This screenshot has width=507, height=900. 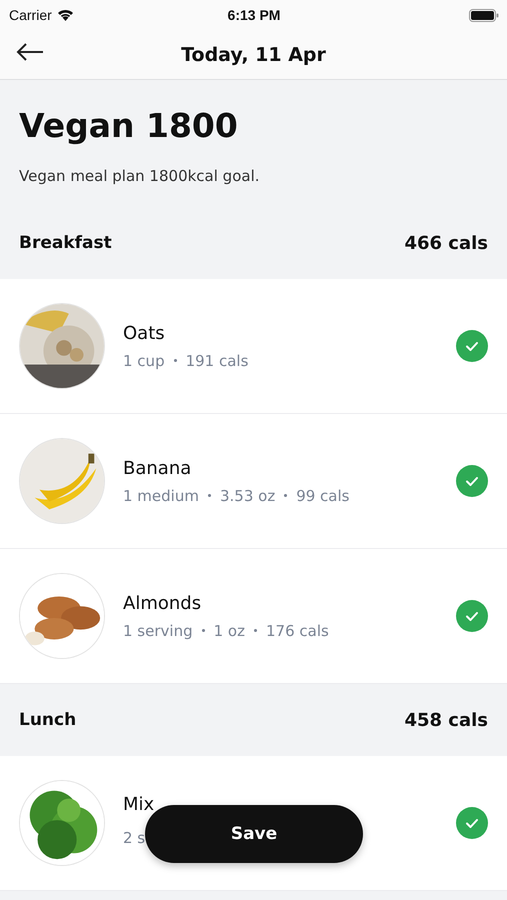 I want to click on plan-description: Vegan meal plan 1800kcal goal., so click(x=139, y=176).